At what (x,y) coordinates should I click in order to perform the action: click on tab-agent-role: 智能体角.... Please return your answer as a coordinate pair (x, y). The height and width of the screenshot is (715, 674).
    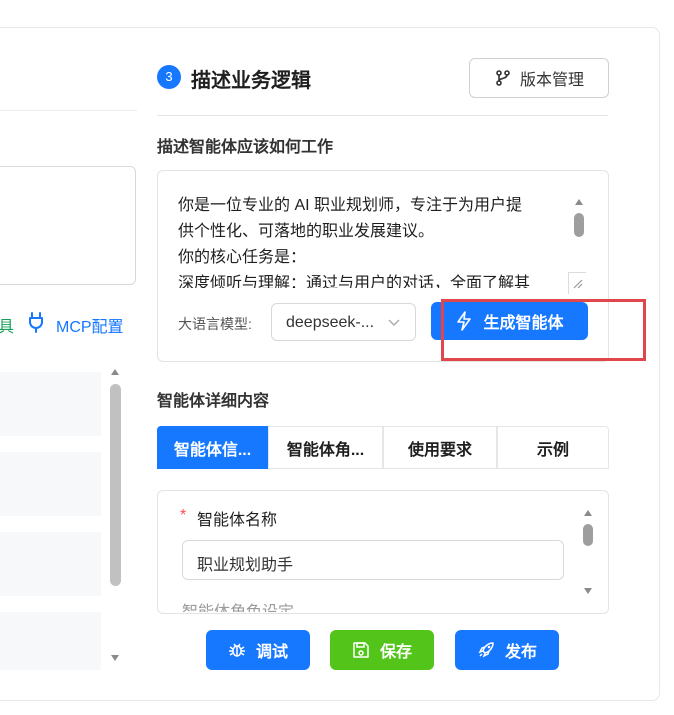
    Looking at the image, I should click on (325, 447).